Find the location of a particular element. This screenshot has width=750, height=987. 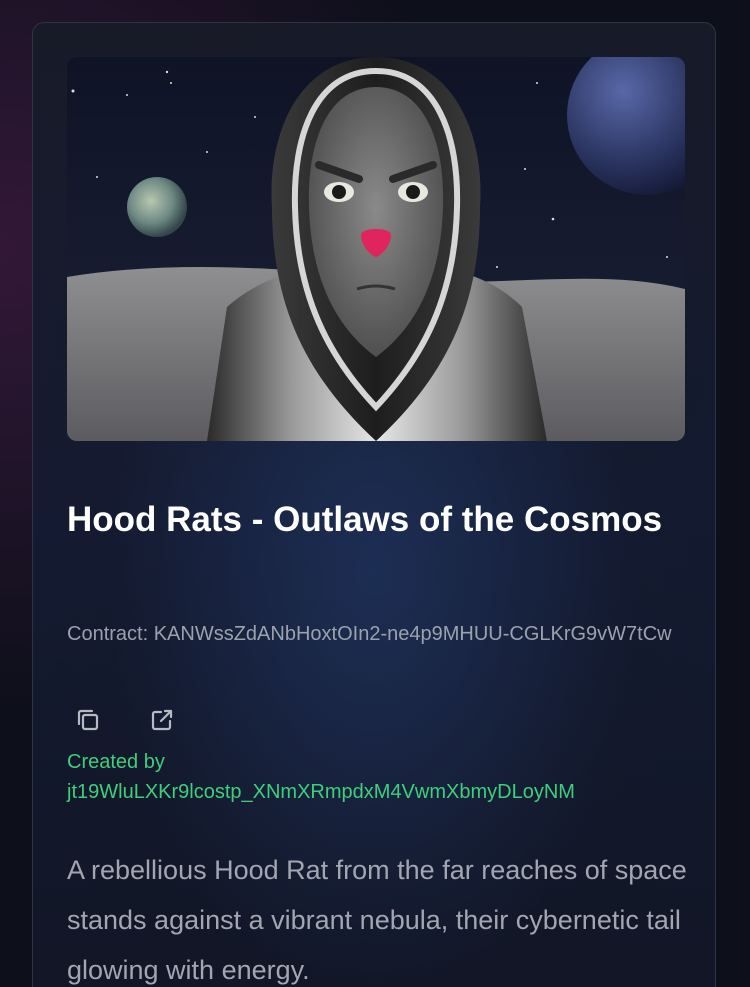

action-icons is located at coordinates (125, 720).